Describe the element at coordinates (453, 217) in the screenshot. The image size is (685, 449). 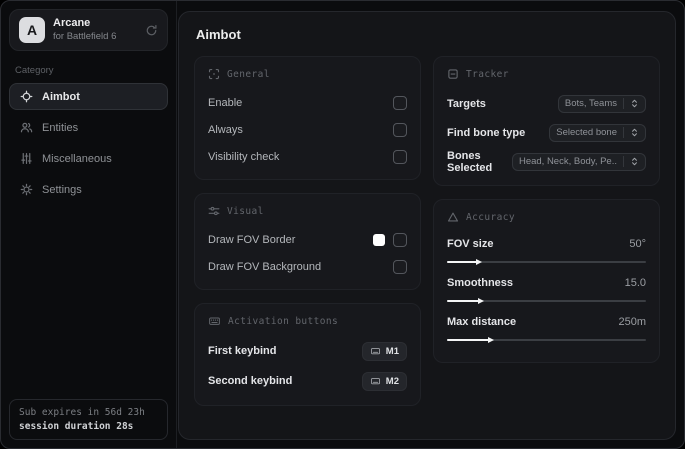
I see `triangle-icon` at that location.